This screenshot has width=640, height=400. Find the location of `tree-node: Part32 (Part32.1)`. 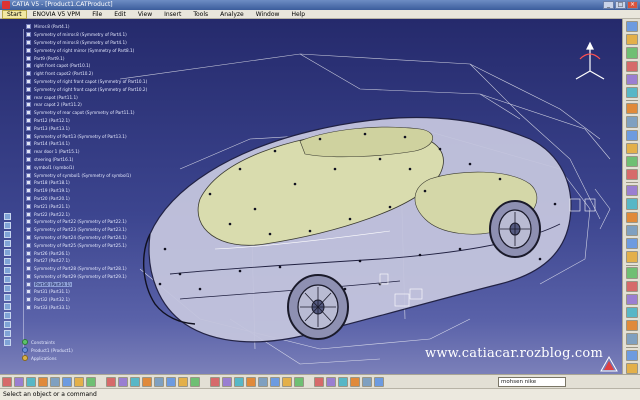

tree-node: Part32 (Part32.1) is located at coordinates (79, 300).